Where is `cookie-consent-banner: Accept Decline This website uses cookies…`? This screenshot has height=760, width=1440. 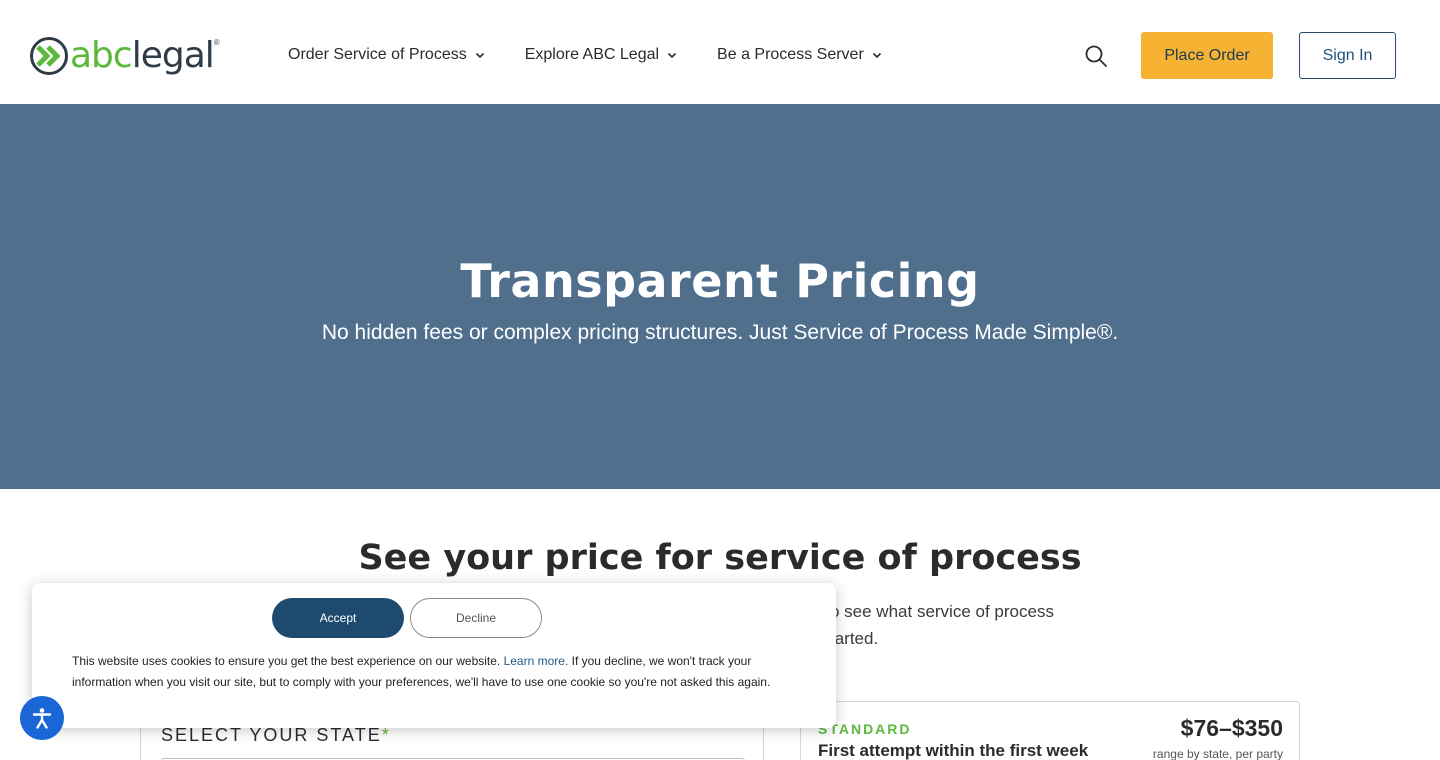
cookie-consent-banner: Accept Decline This website uses cookies… is located at coordinates (434, 655).